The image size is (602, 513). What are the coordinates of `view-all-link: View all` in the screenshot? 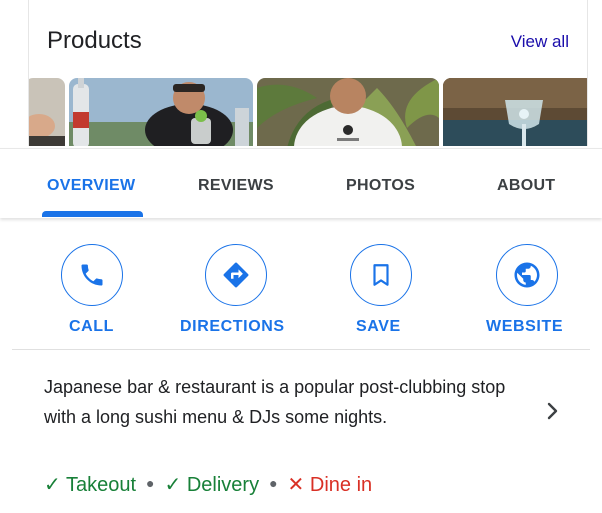 It's located at (540, 42).